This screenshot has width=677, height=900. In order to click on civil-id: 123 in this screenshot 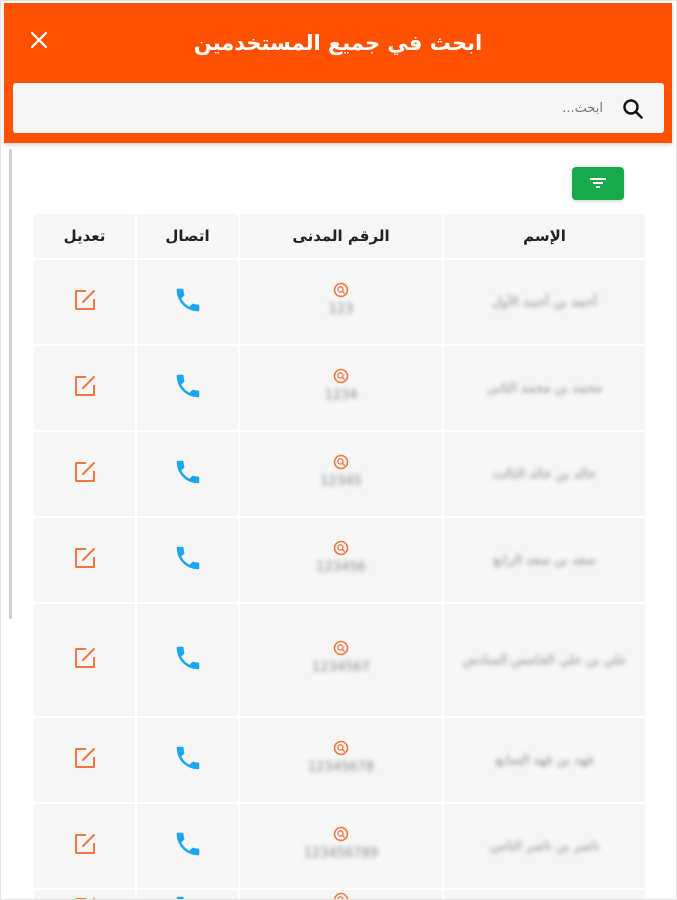, I will do `click(341, 309)`.